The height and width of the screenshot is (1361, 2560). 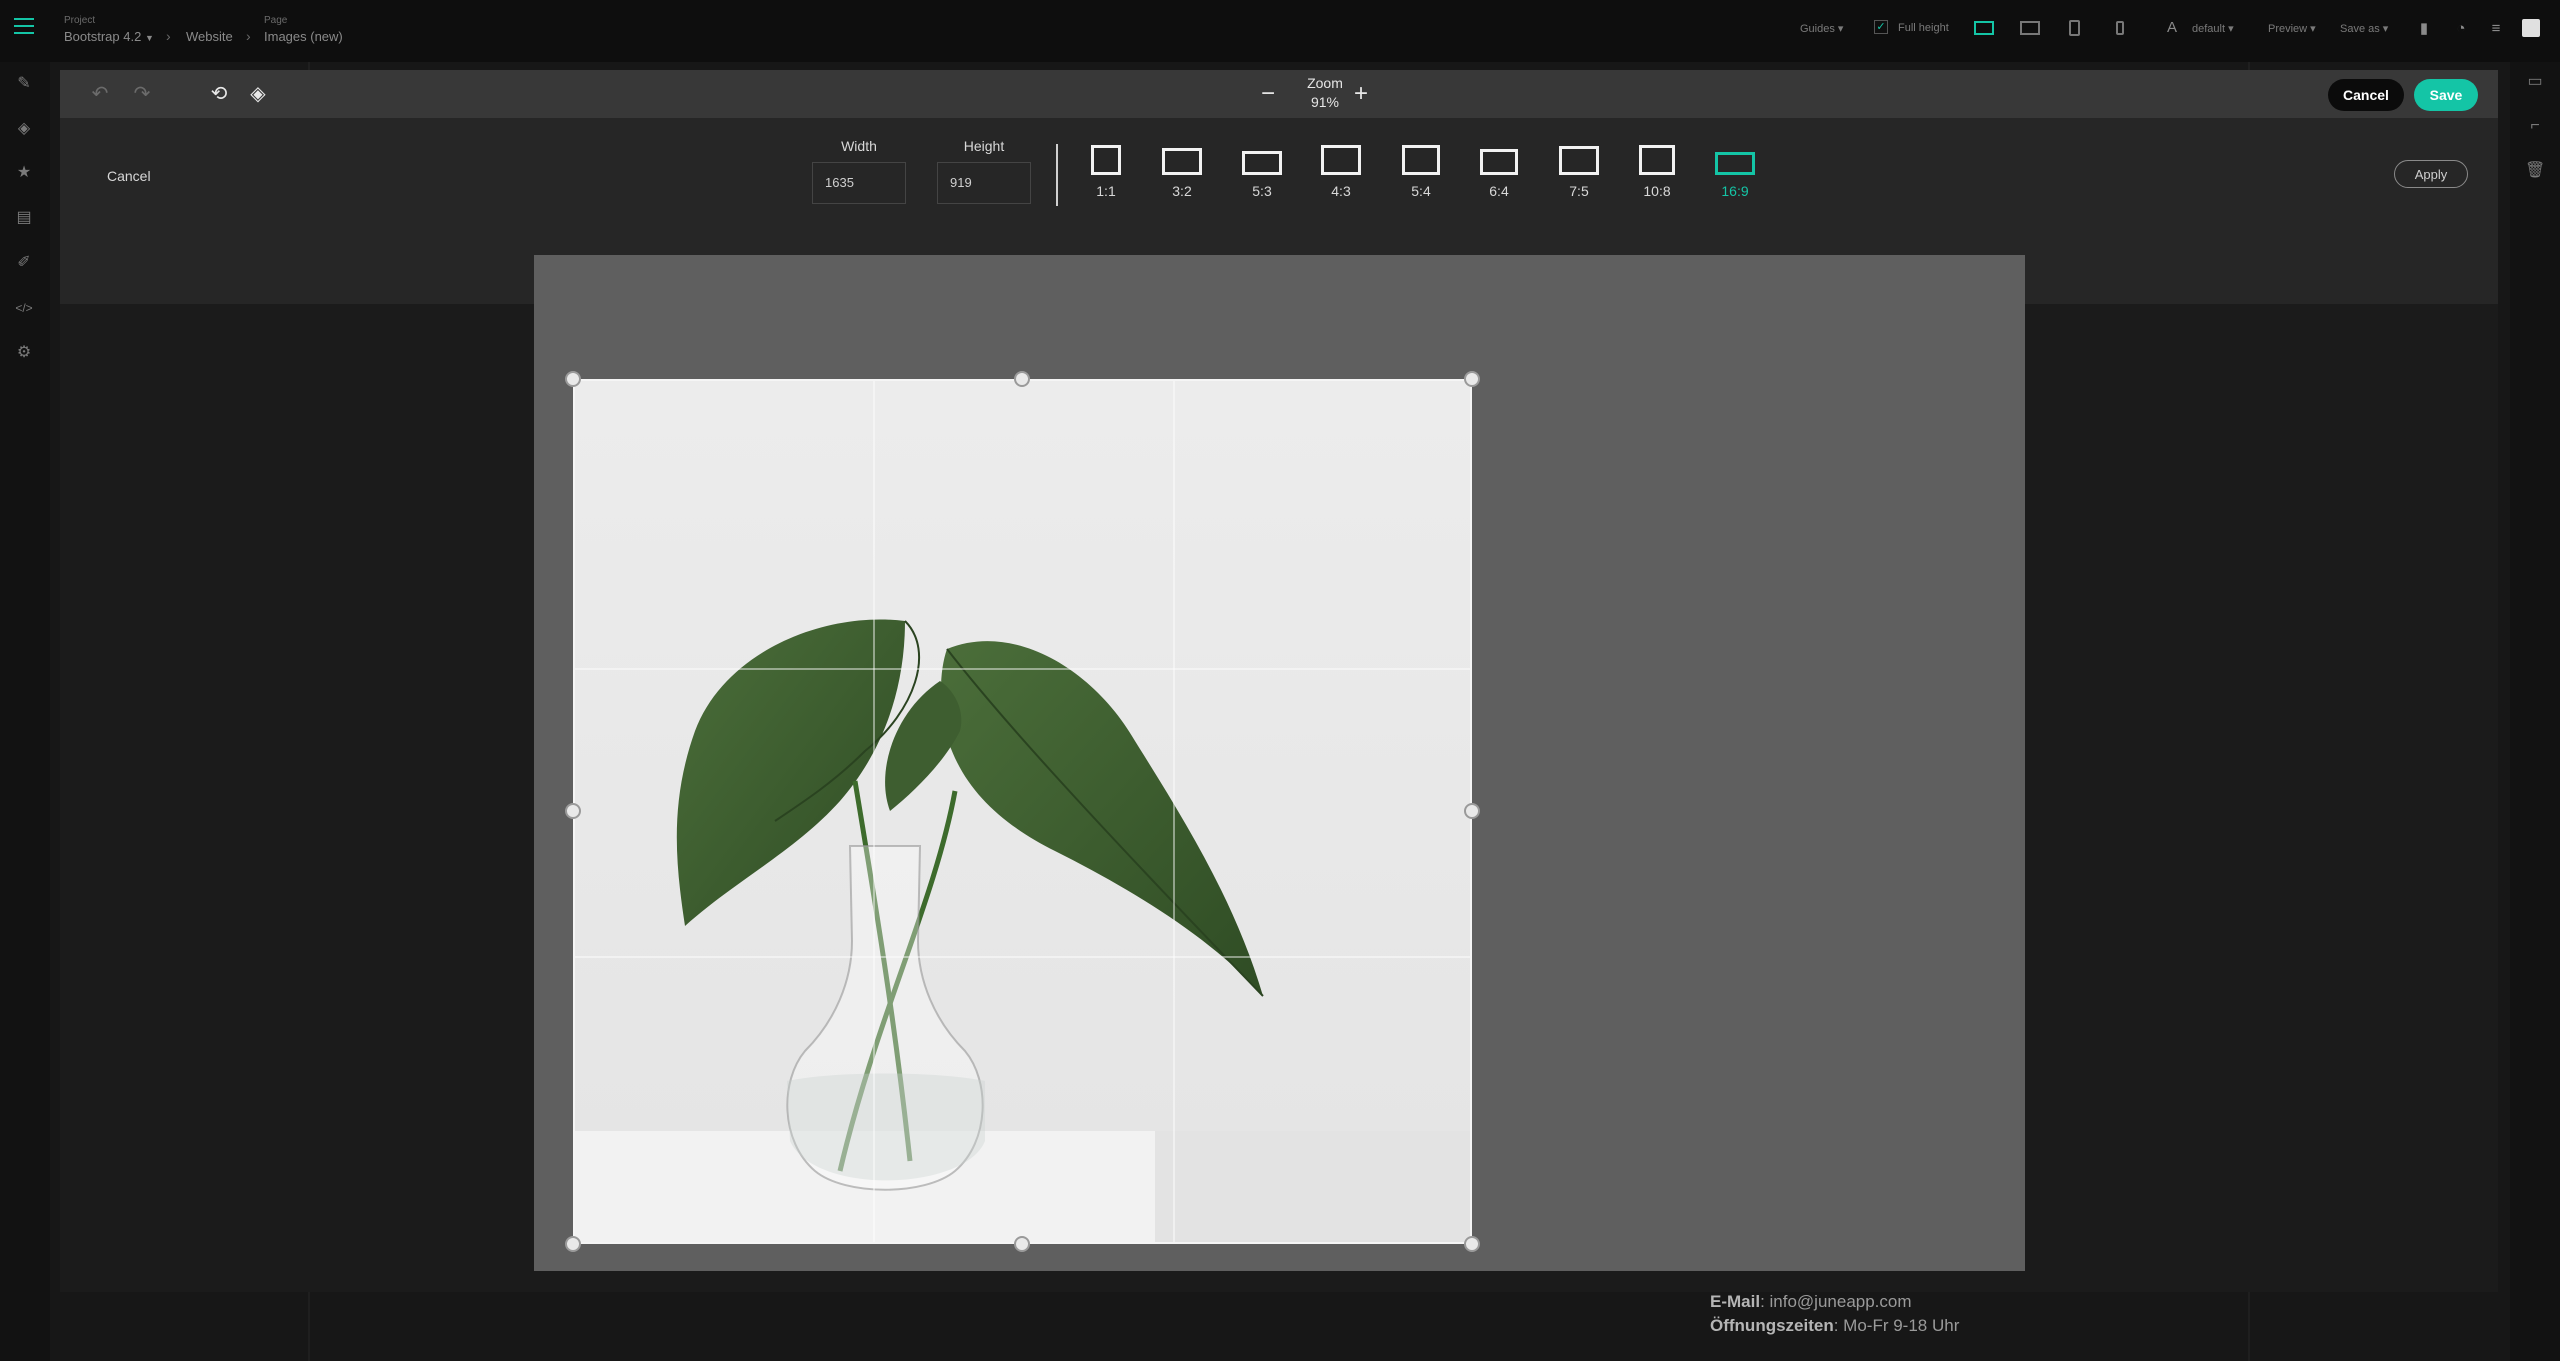 What do you see at coordinates (209, 36) in the screenshot?
I see `breadcrumb-website: Website` at bounding box center [209, 36].